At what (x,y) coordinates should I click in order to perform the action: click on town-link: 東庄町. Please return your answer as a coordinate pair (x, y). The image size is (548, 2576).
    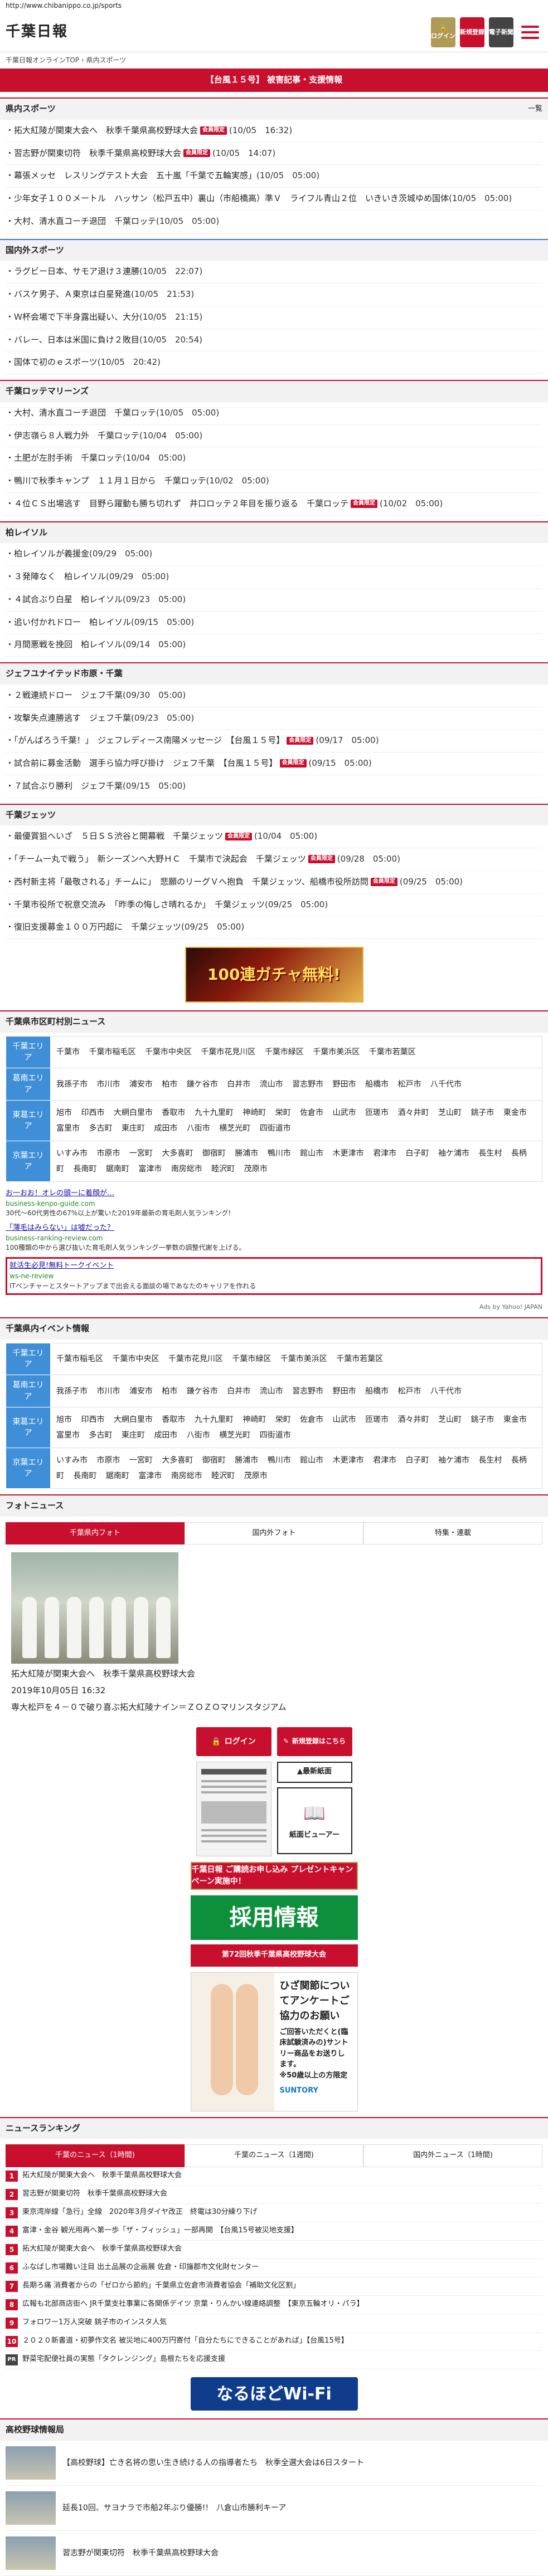
    Looking at the image, I should click on (133, 1128).